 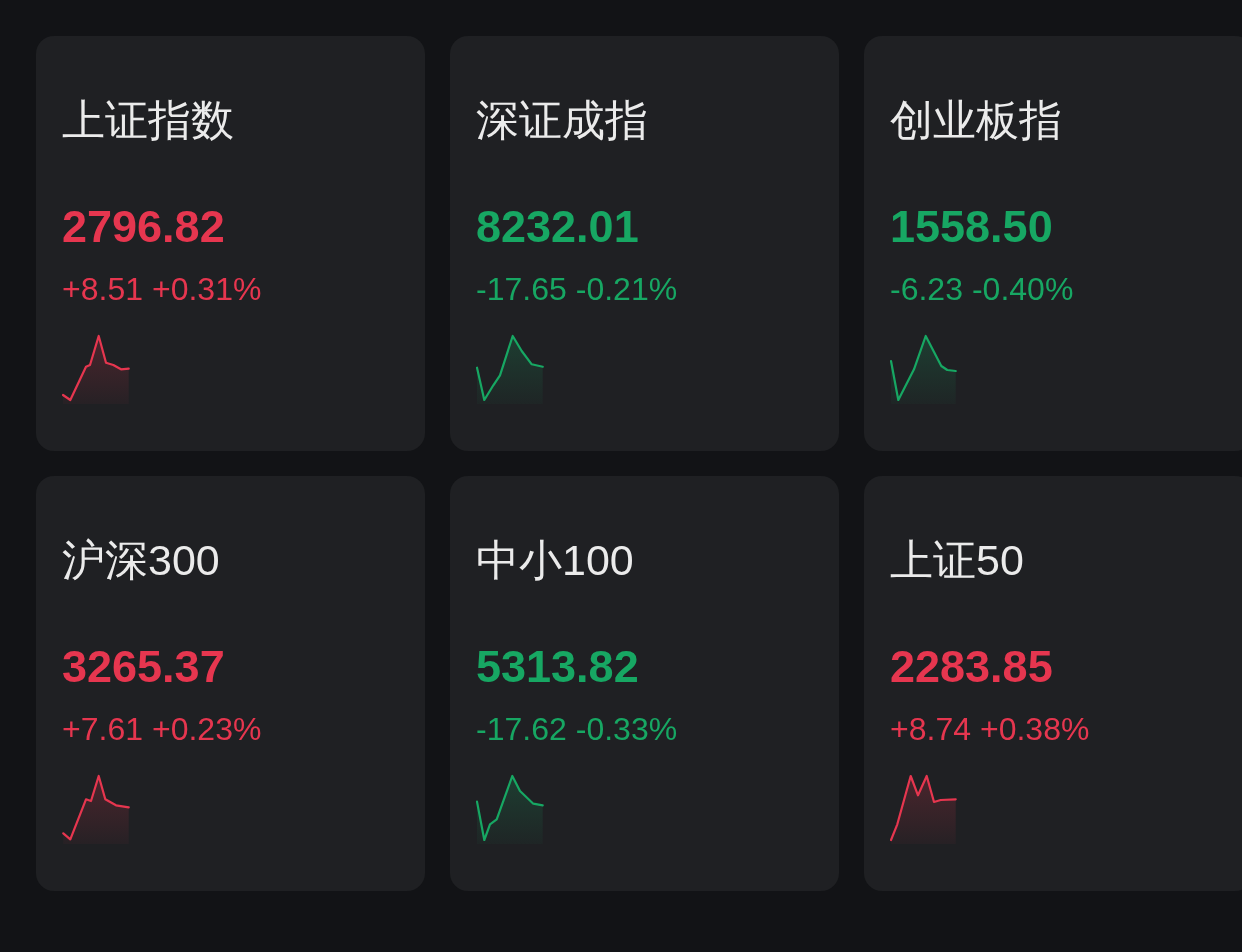 I want to click on index-value: 3265.37, so click(x=143, y=667).